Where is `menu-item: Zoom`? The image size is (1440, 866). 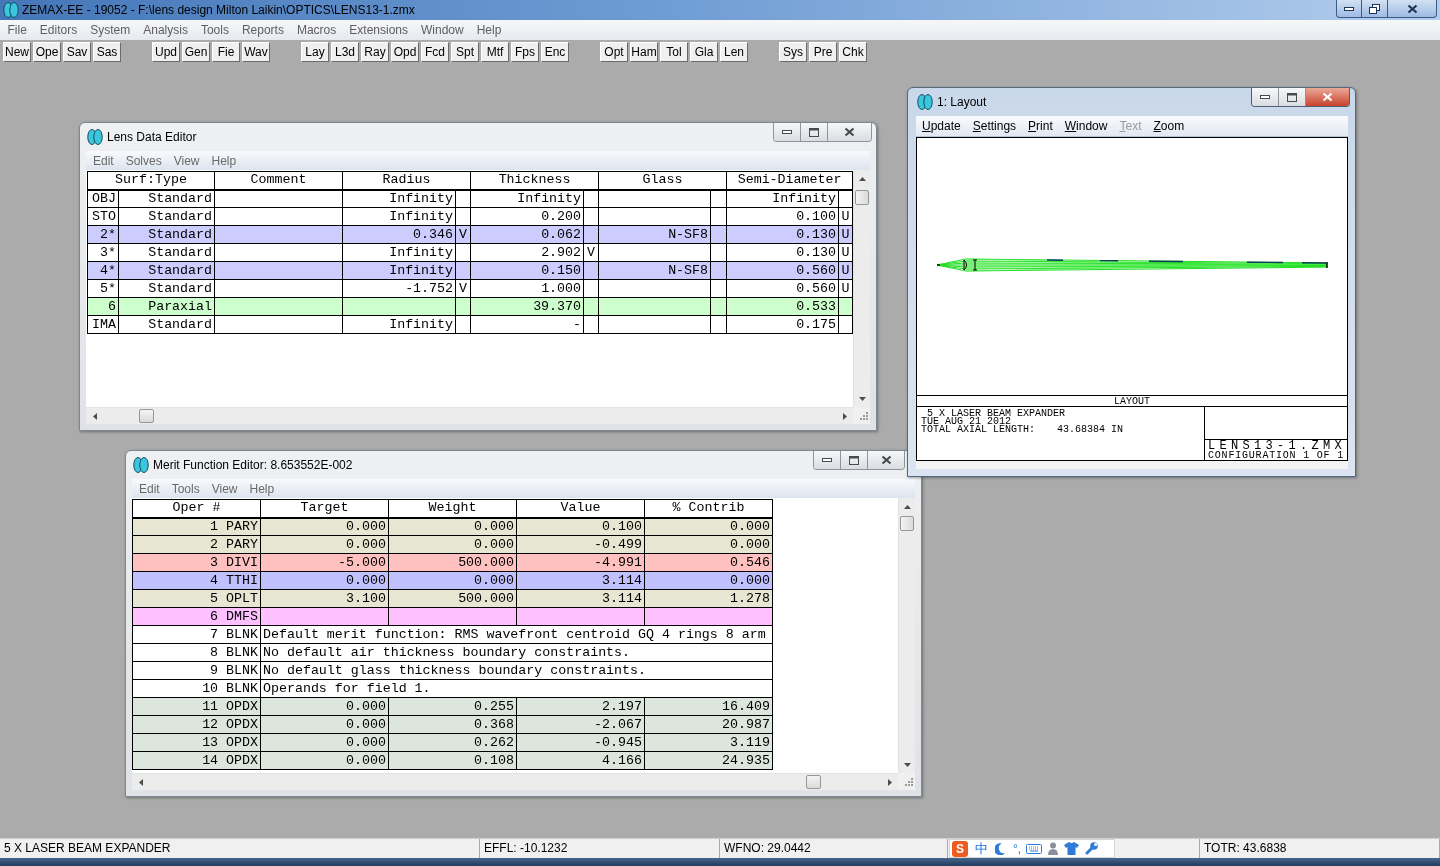
menu-item: Zoom is located at coordinates (1169, 126).